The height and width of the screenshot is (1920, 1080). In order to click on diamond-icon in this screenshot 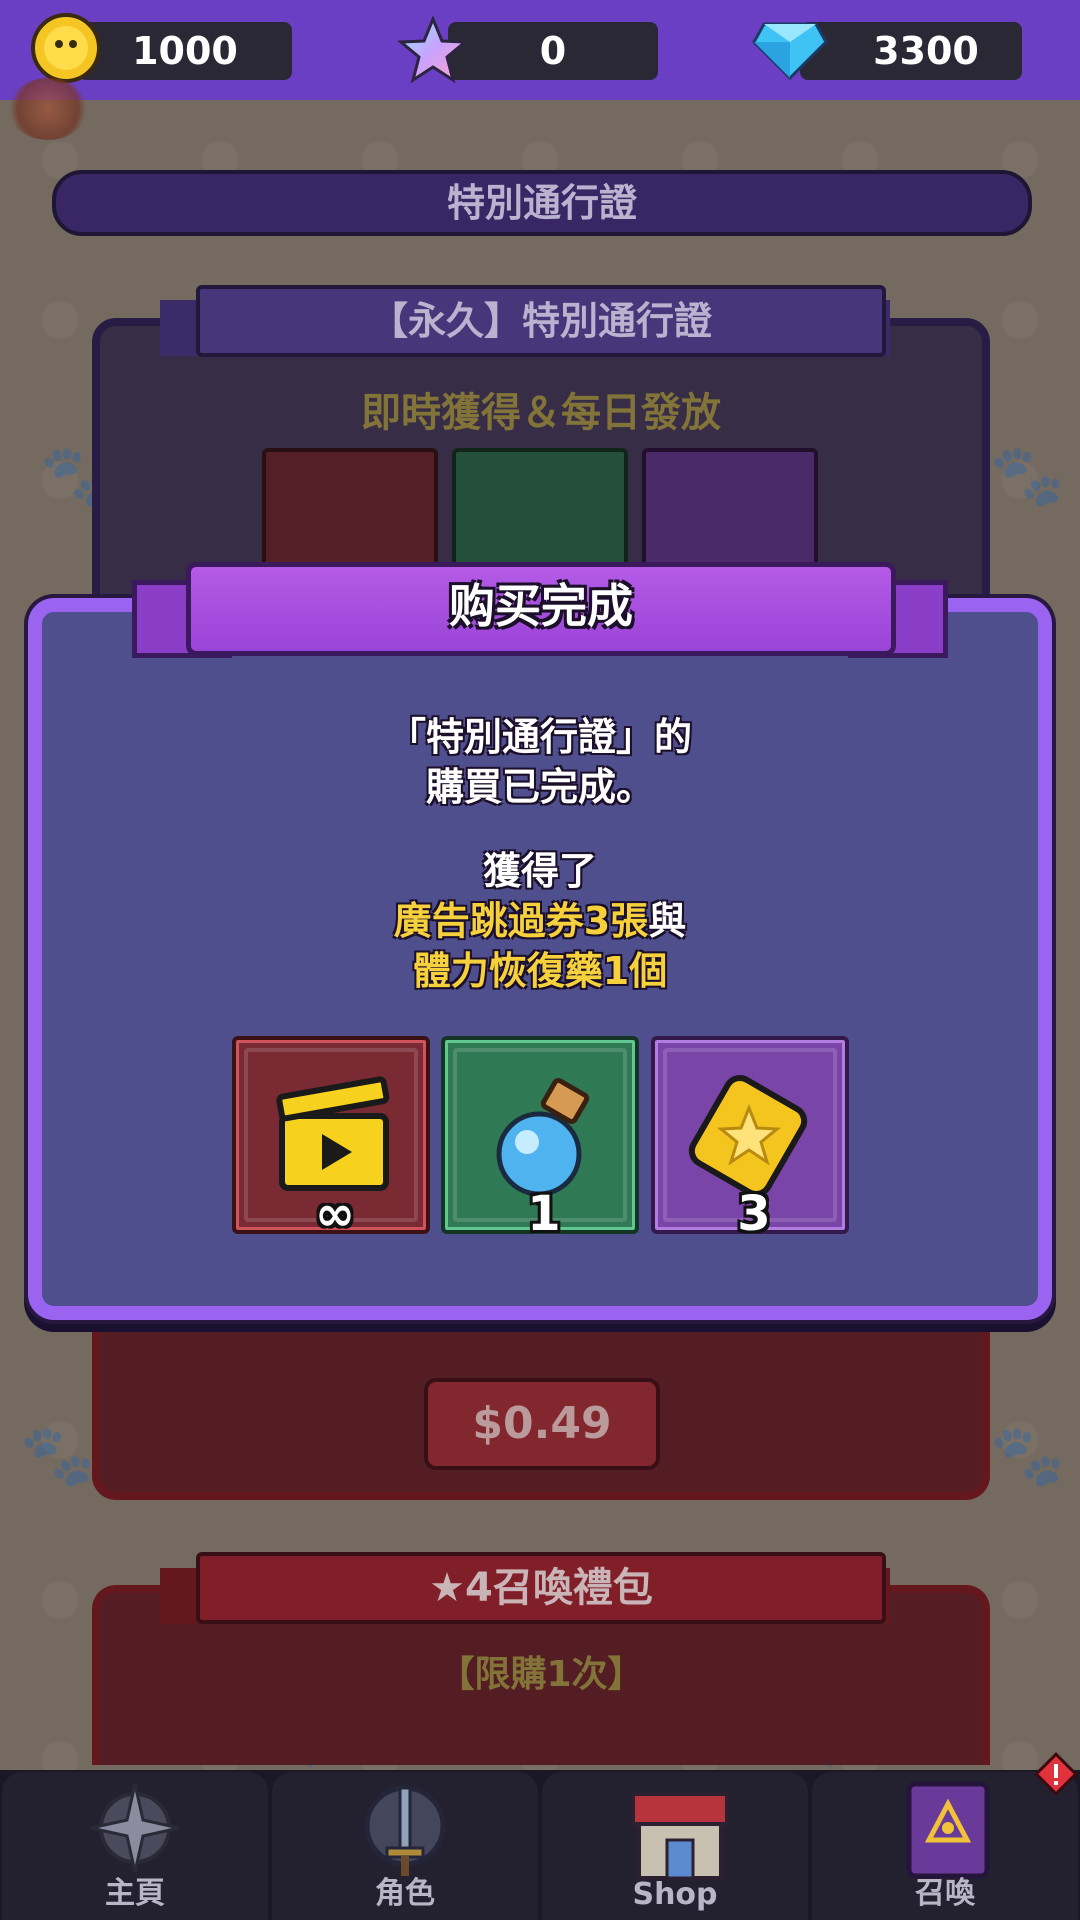, I will do `click(790, 51)`.